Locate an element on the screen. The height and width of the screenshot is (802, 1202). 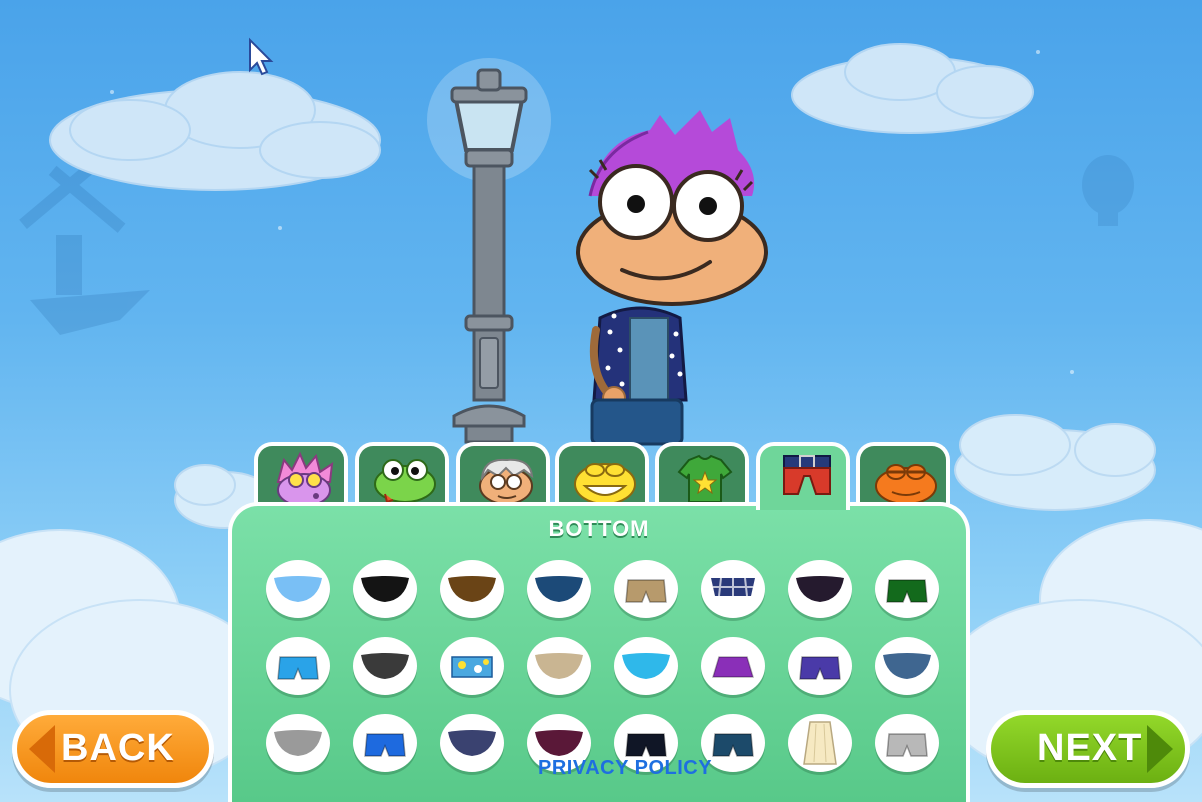
dark-plum-bottom-icon is located at coordinates (820, 589).